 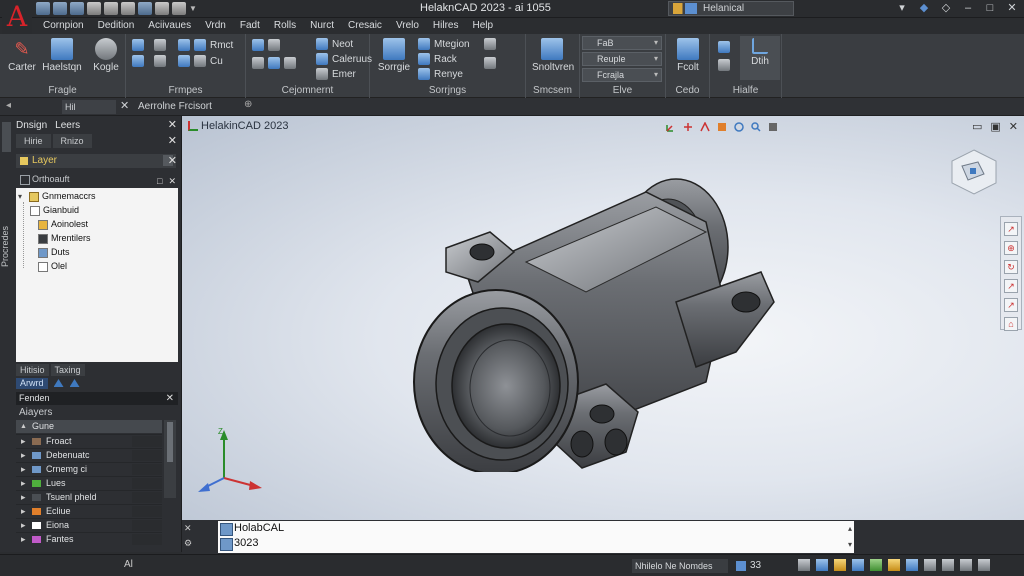 What do you see at coordinates (912, 565) in the screenshot?
I see `workspace-icon` at bounding box center [912, 565].